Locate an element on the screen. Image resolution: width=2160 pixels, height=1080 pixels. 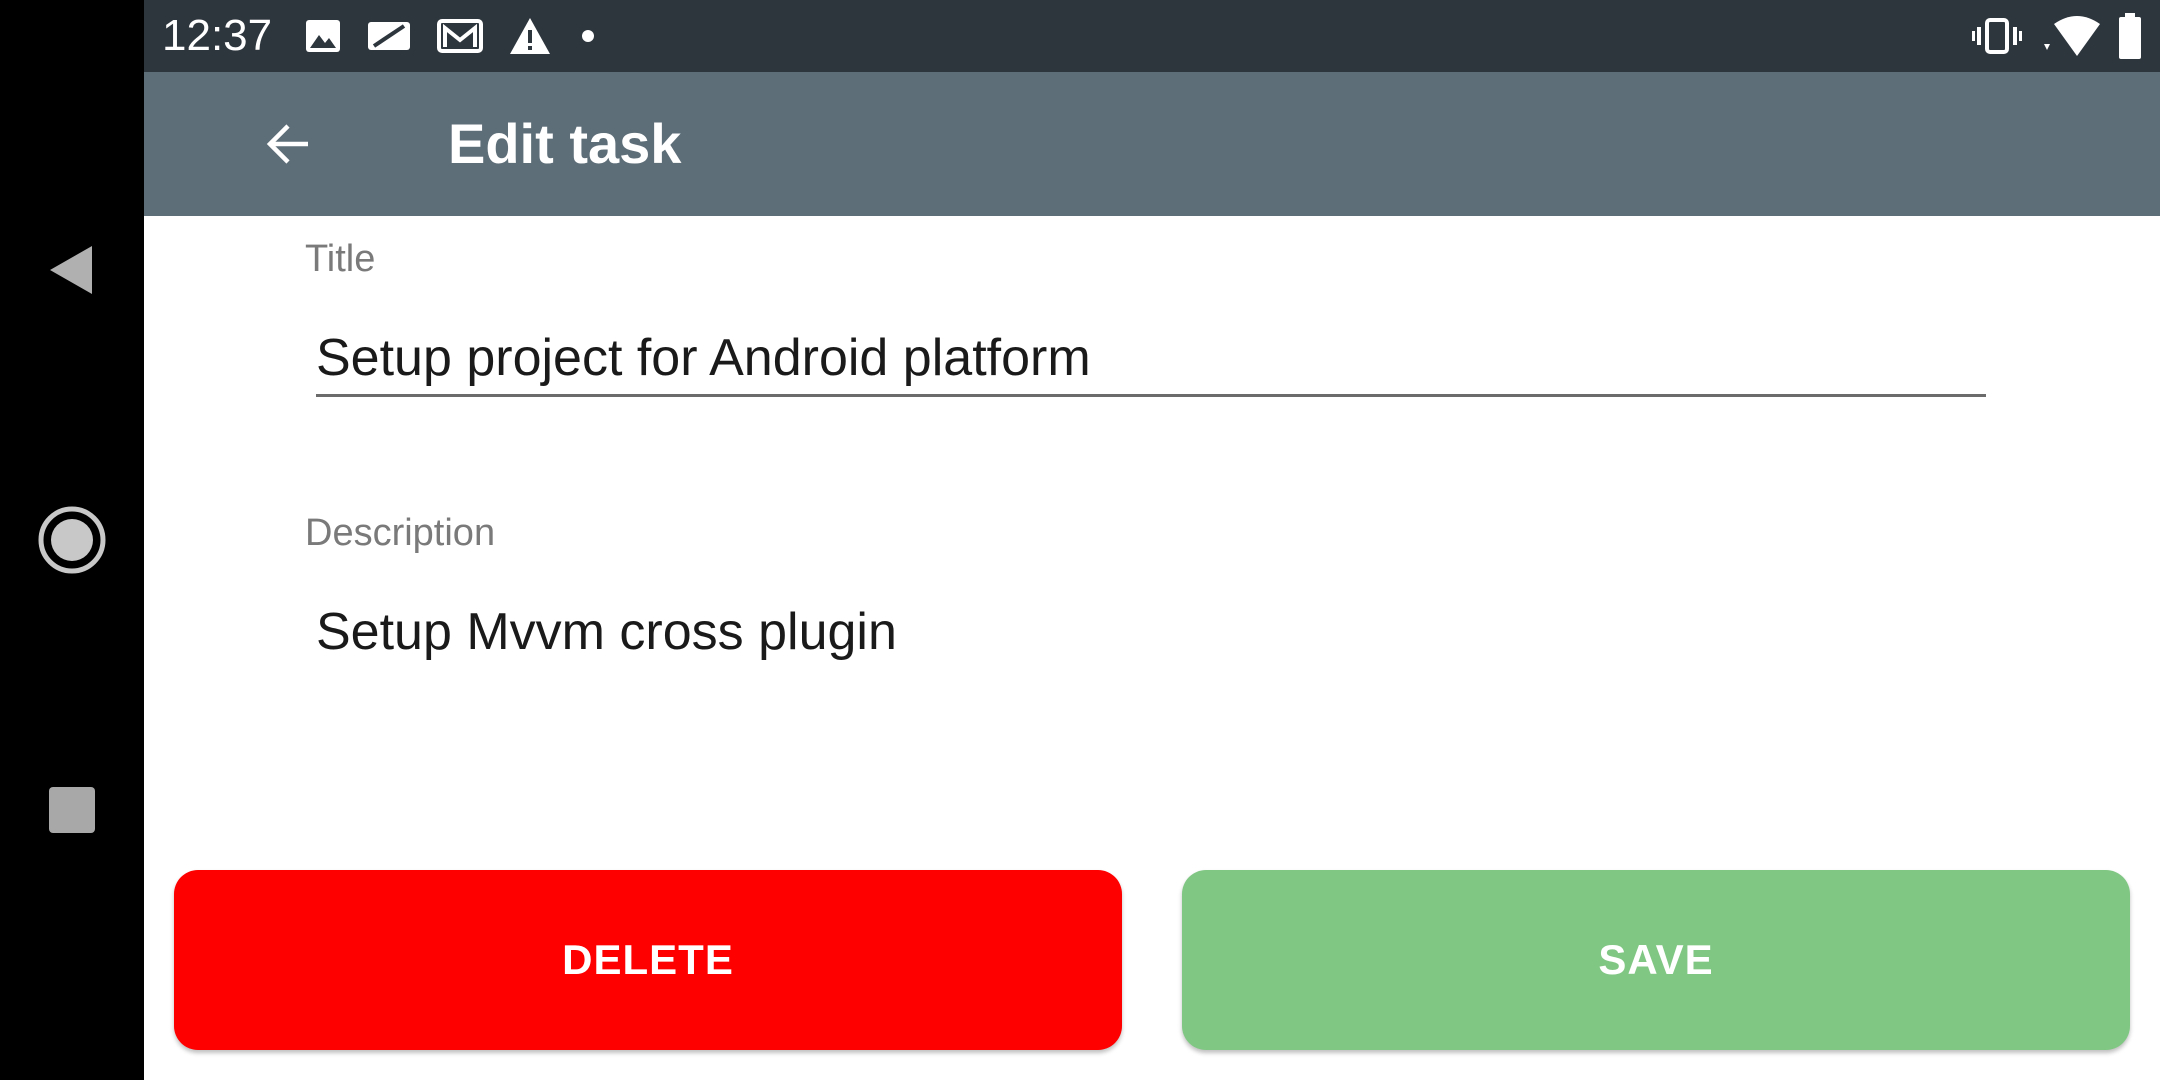
status-time: 12:37 is located at coordinates (217, 35).